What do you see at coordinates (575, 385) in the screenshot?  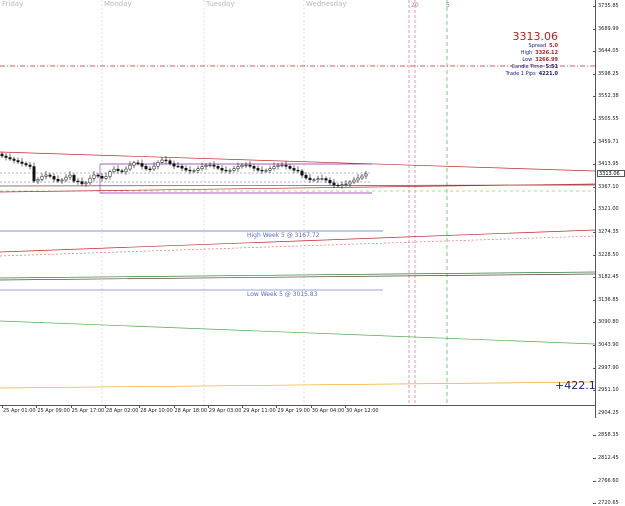 I see `pips-readout: +422.1` at bounding box center [575, 385].